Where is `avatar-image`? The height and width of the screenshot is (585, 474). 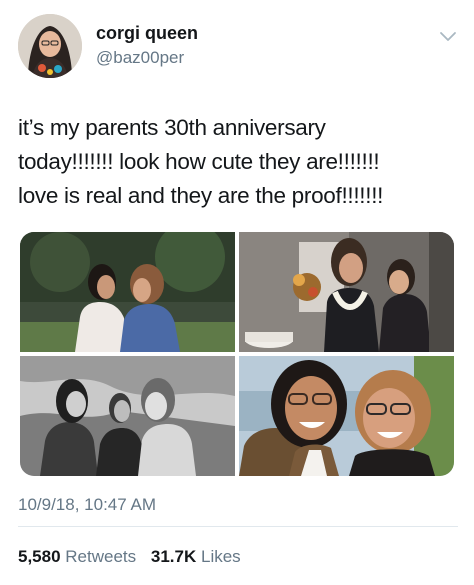
avatar-image is located at coordinates (50, 46).